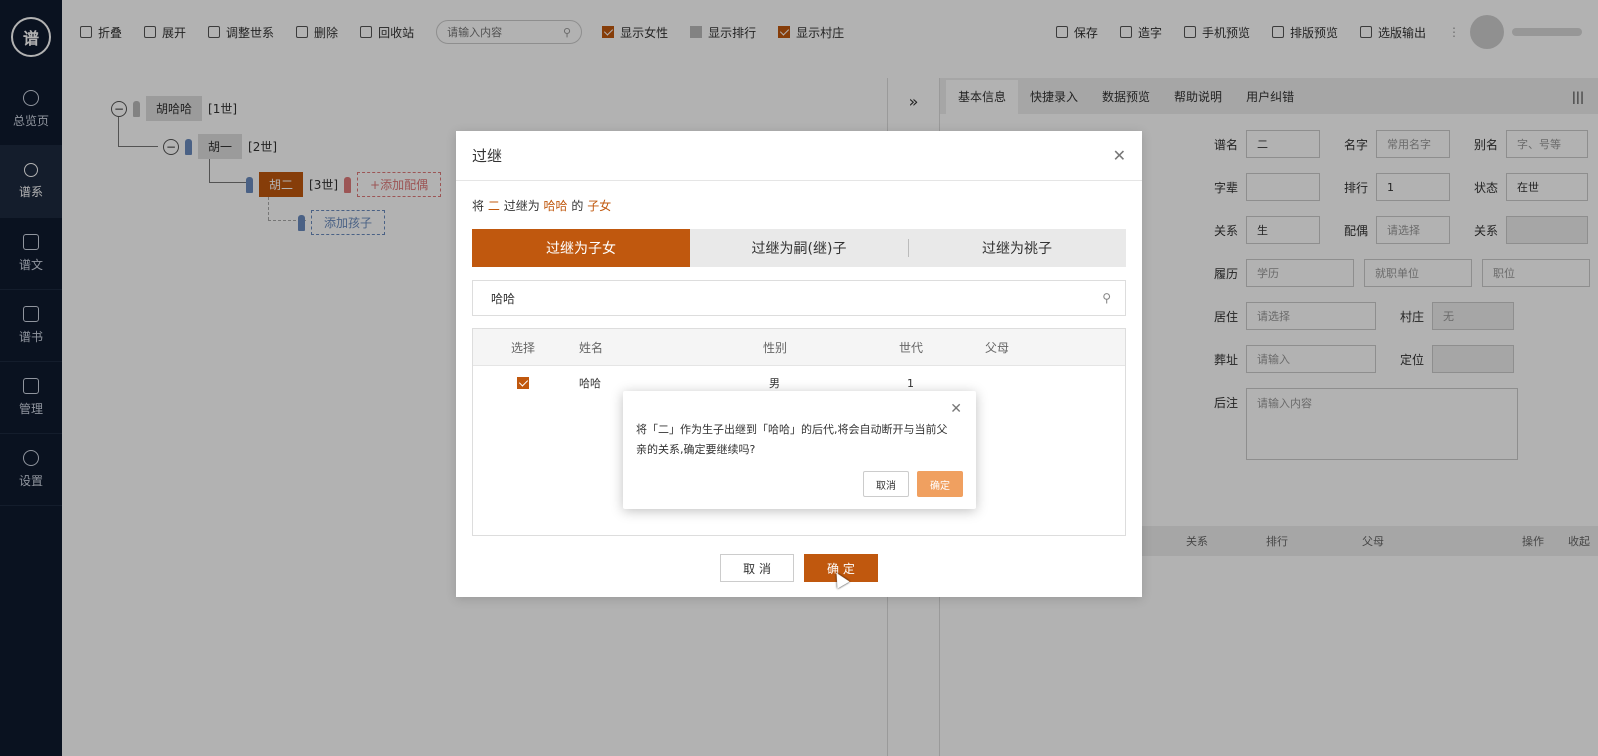  What do you see at coordinates (1106, 298) in the screenshot?
I see `search-icon: ⚲` at bounding box center [1106, 298].